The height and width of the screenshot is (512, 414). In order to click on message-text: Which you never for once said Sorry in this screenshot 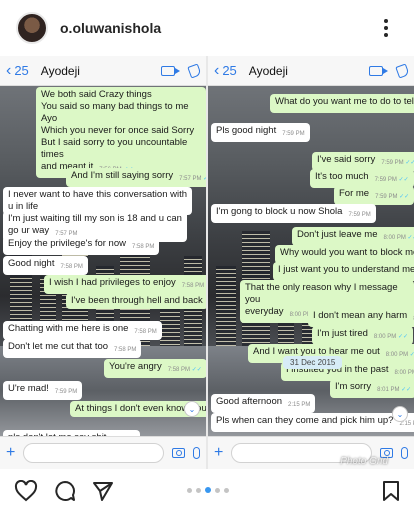, I will do `click(118, 130)`.